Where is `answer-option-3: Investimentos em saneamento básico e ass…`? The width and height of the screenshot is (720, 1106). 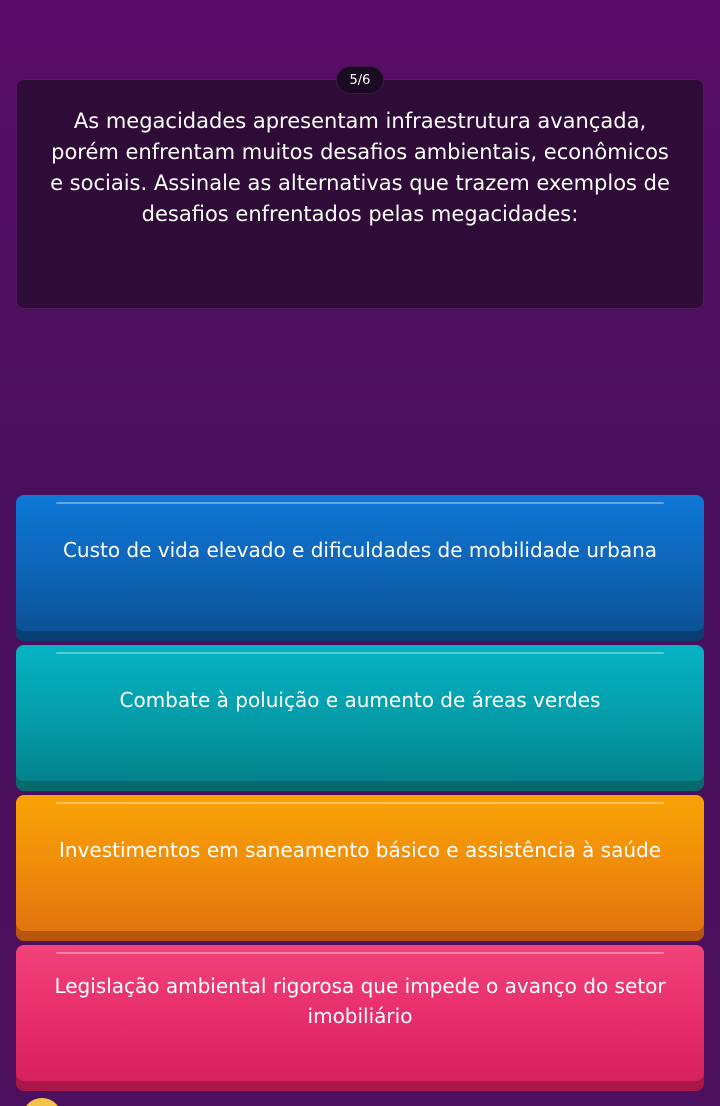 answer-option-3: Investimentos em saneamento básico e ass… is located at coordinates (360, 868).